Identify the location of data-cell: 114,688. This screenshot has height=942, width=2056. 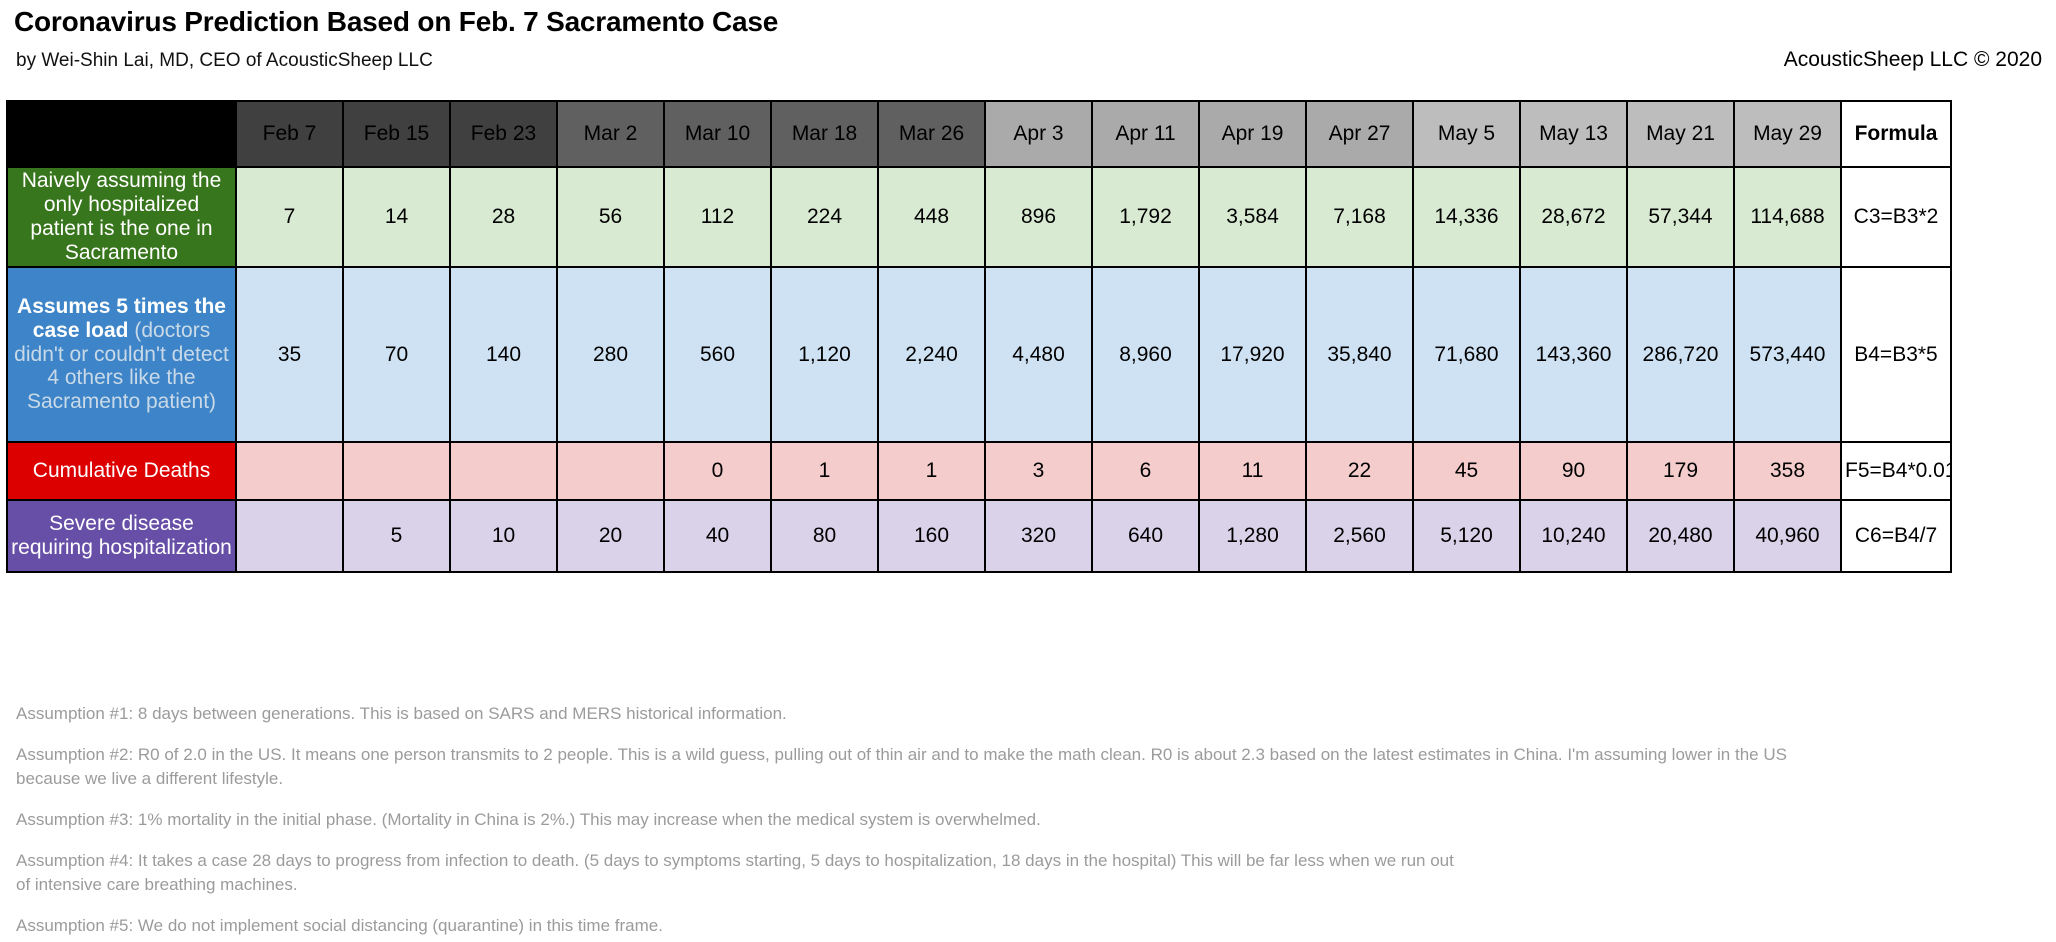
(1787, 217).